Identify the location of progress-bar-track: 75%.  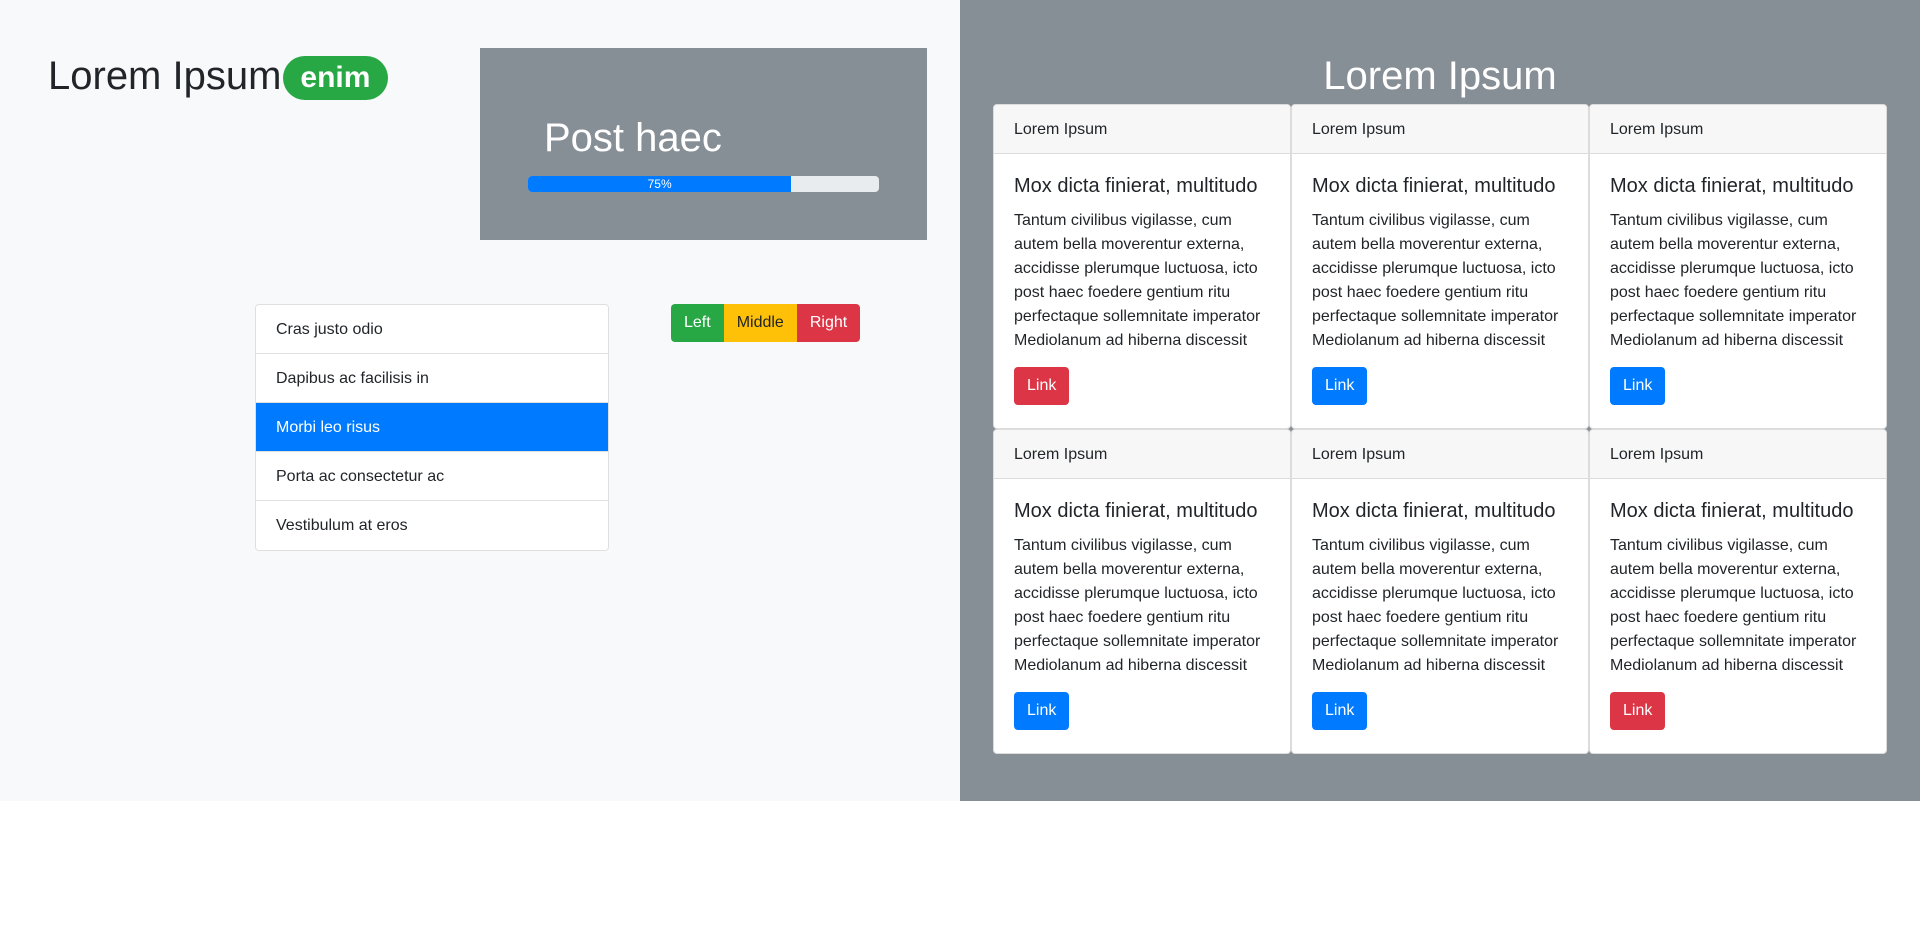
(703, 184).